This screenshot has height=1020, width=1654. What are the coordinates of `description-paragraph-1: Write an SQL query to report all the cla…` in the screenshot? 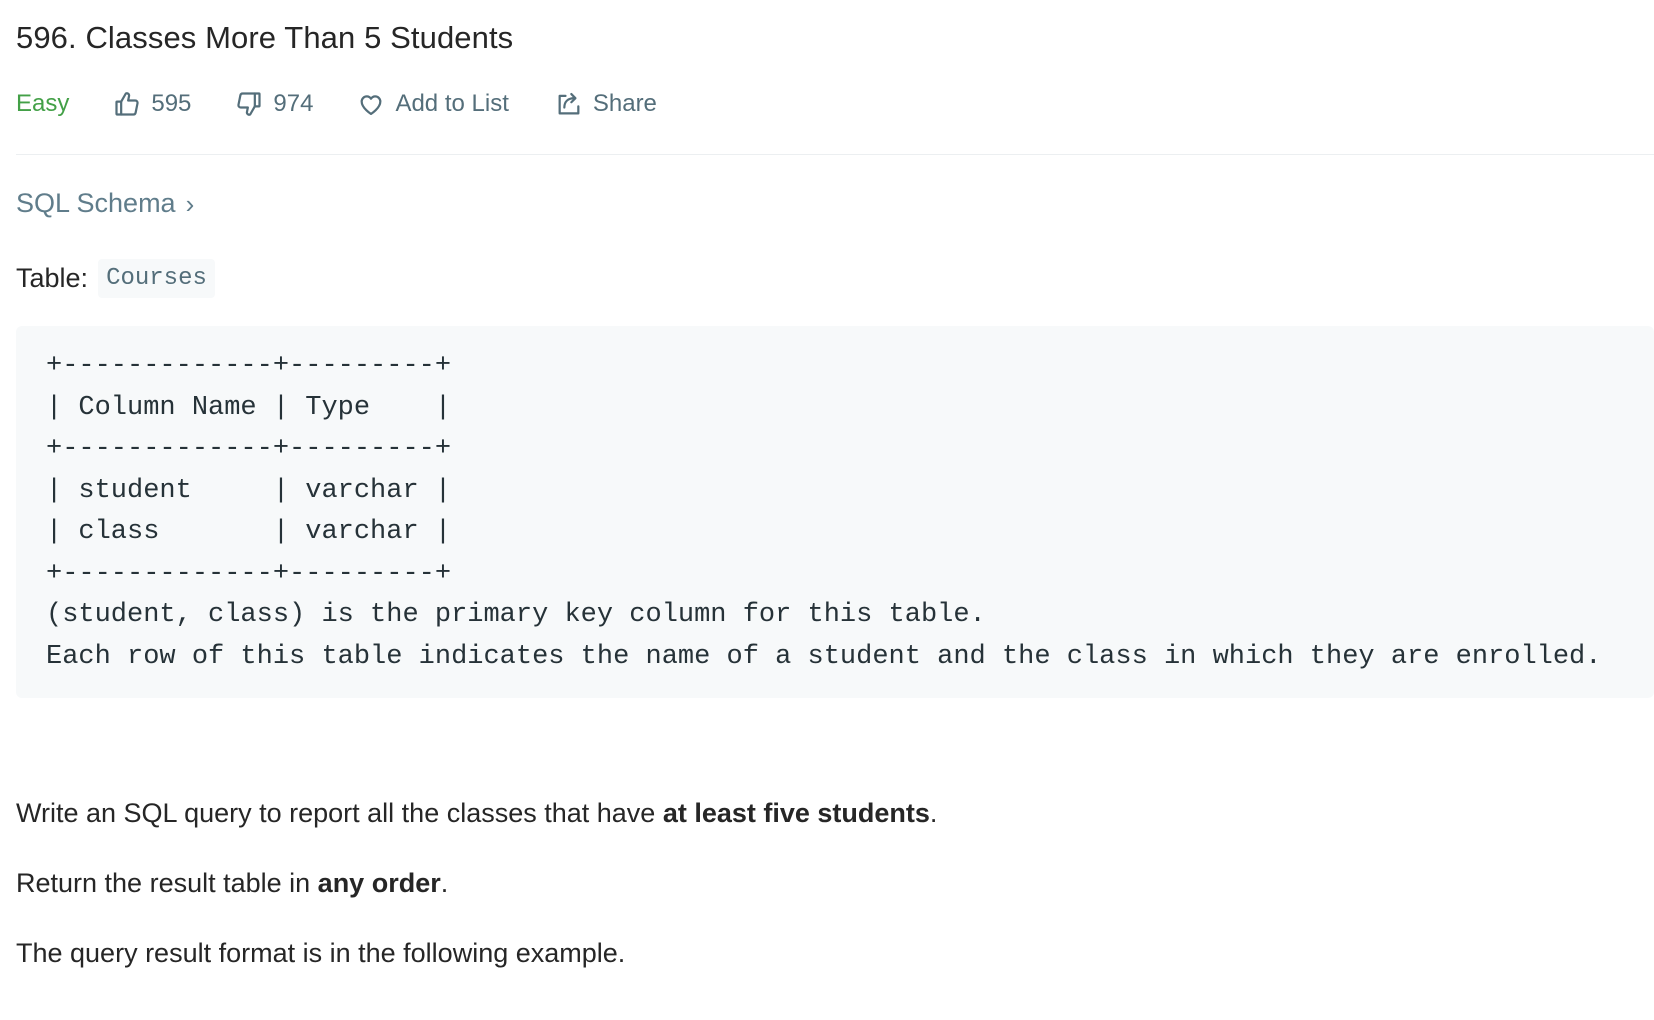 It's located at (476, 813).